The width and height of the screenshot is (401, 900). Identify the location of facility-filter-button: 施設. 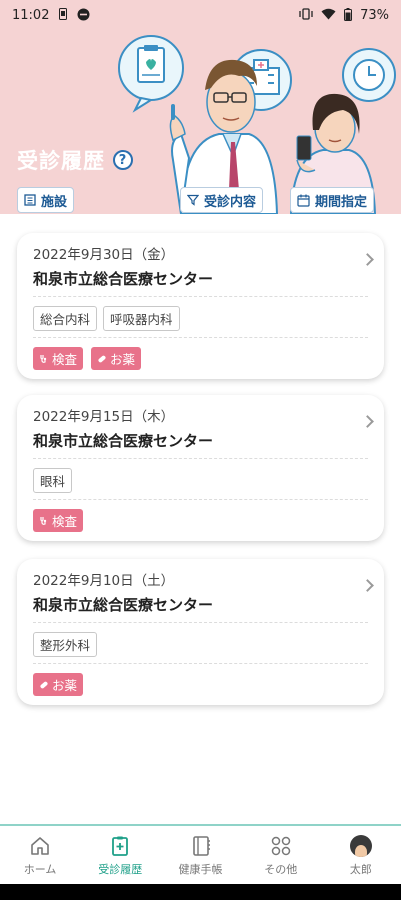
(46, 200).